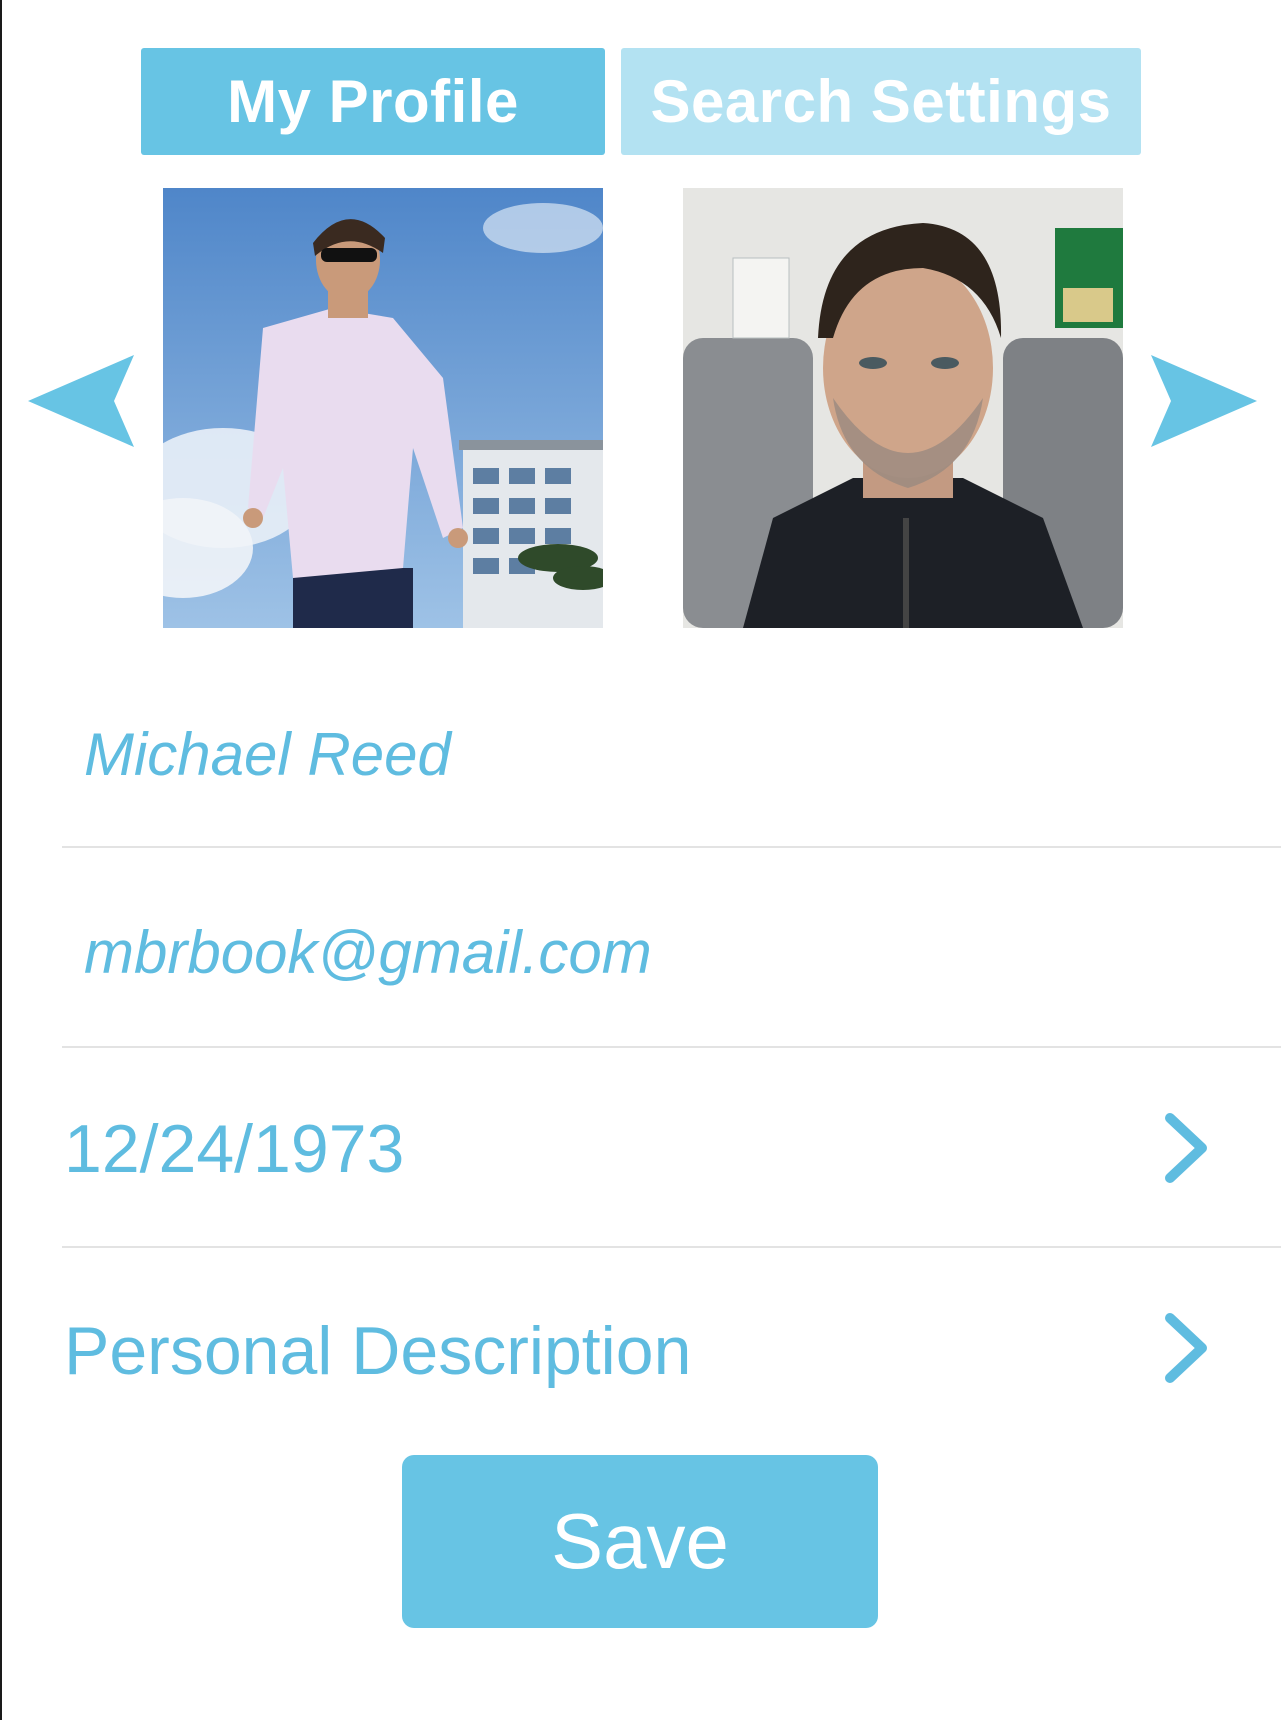 Image resolution: width=1281 pixels, height=1720 pixels. Describe the element at coordinates (378, 1351) in the screenshot. I see `personal-description-label: Personal Description` at that location.